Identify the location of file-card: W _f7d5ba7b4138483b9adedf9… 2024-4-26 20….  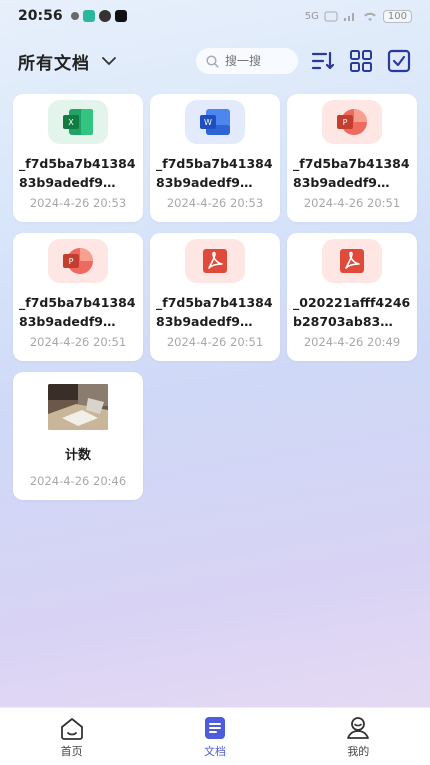
(215, 158).